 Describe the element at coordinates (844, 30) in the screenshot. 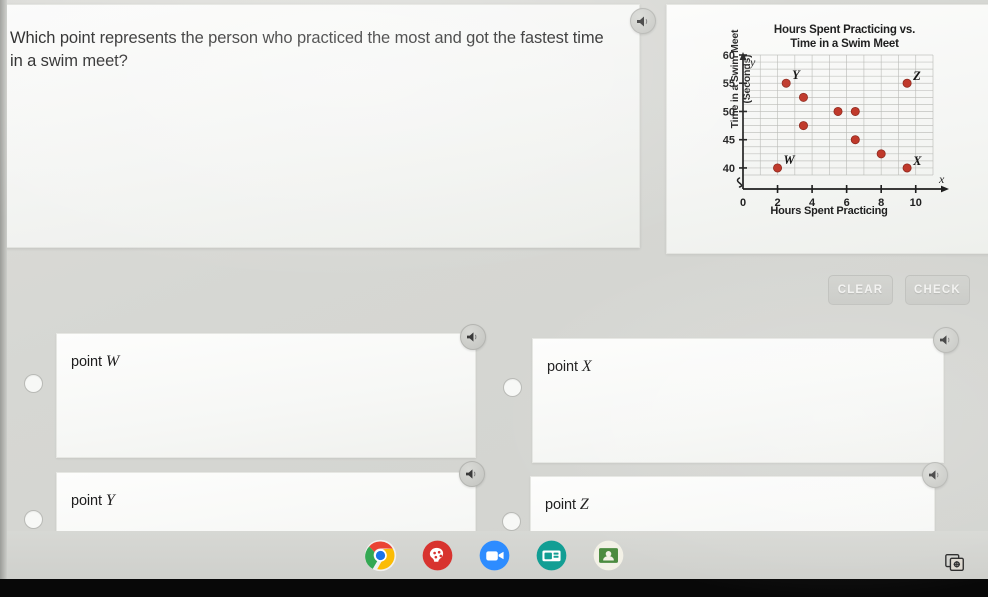

I see `chart-title-line1: Hours Spent Practicing vs.` at that location.